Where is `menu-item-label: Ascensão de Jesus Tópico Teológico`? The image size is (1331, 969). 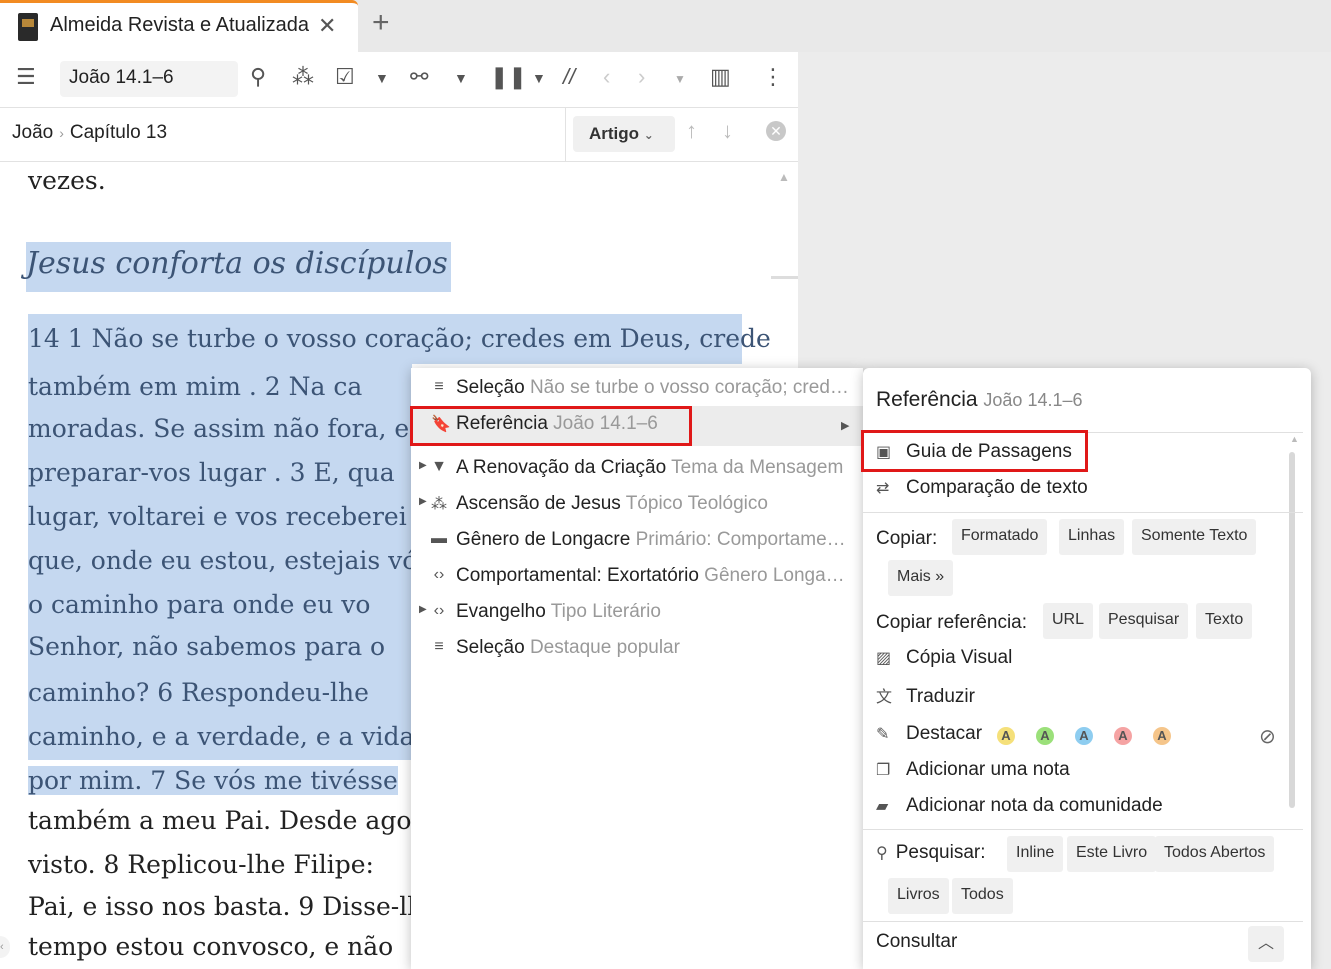 menu-item-label: Ascensão de Jesus Tópico Teológico is located at coordinates (612, 504).